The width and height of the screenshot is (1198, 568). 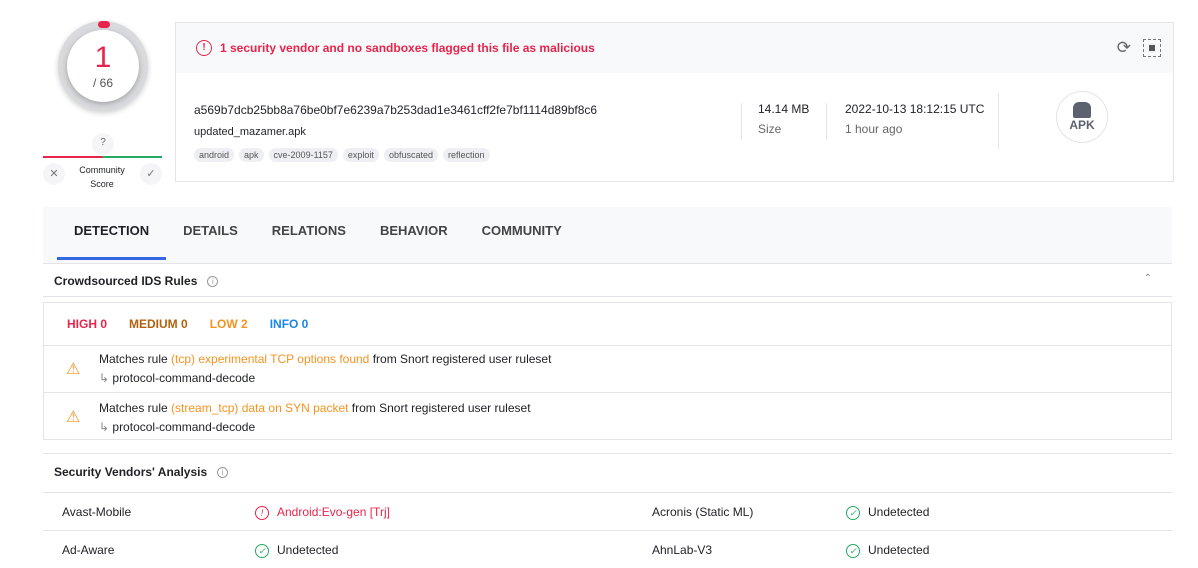 What do you see at coordinates (131, 472) in the screenshot?
I see `vendors-title: Security Vendors' Analysis` at bounding box center [131, 472].